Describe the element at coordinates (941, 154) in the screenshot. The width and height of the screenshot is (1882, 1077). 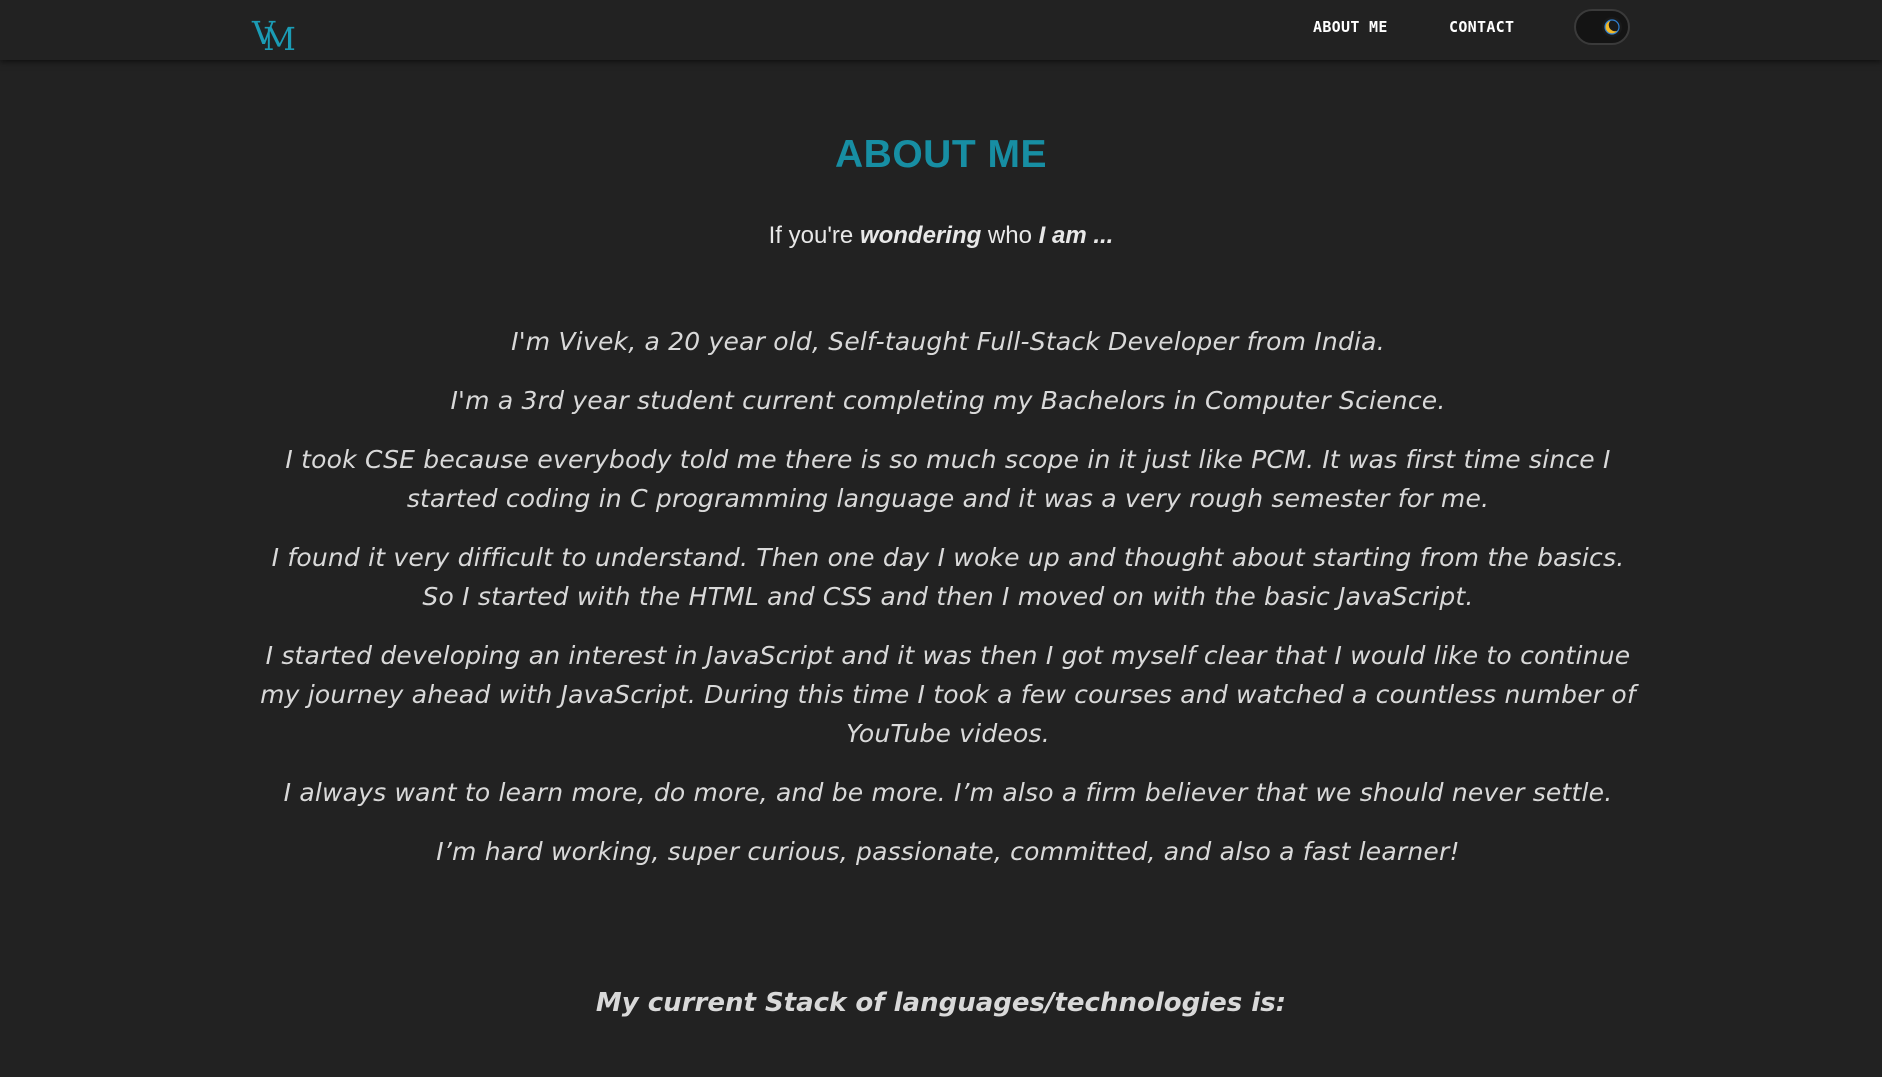
I see `section-title: ABOUT ME` at that location.